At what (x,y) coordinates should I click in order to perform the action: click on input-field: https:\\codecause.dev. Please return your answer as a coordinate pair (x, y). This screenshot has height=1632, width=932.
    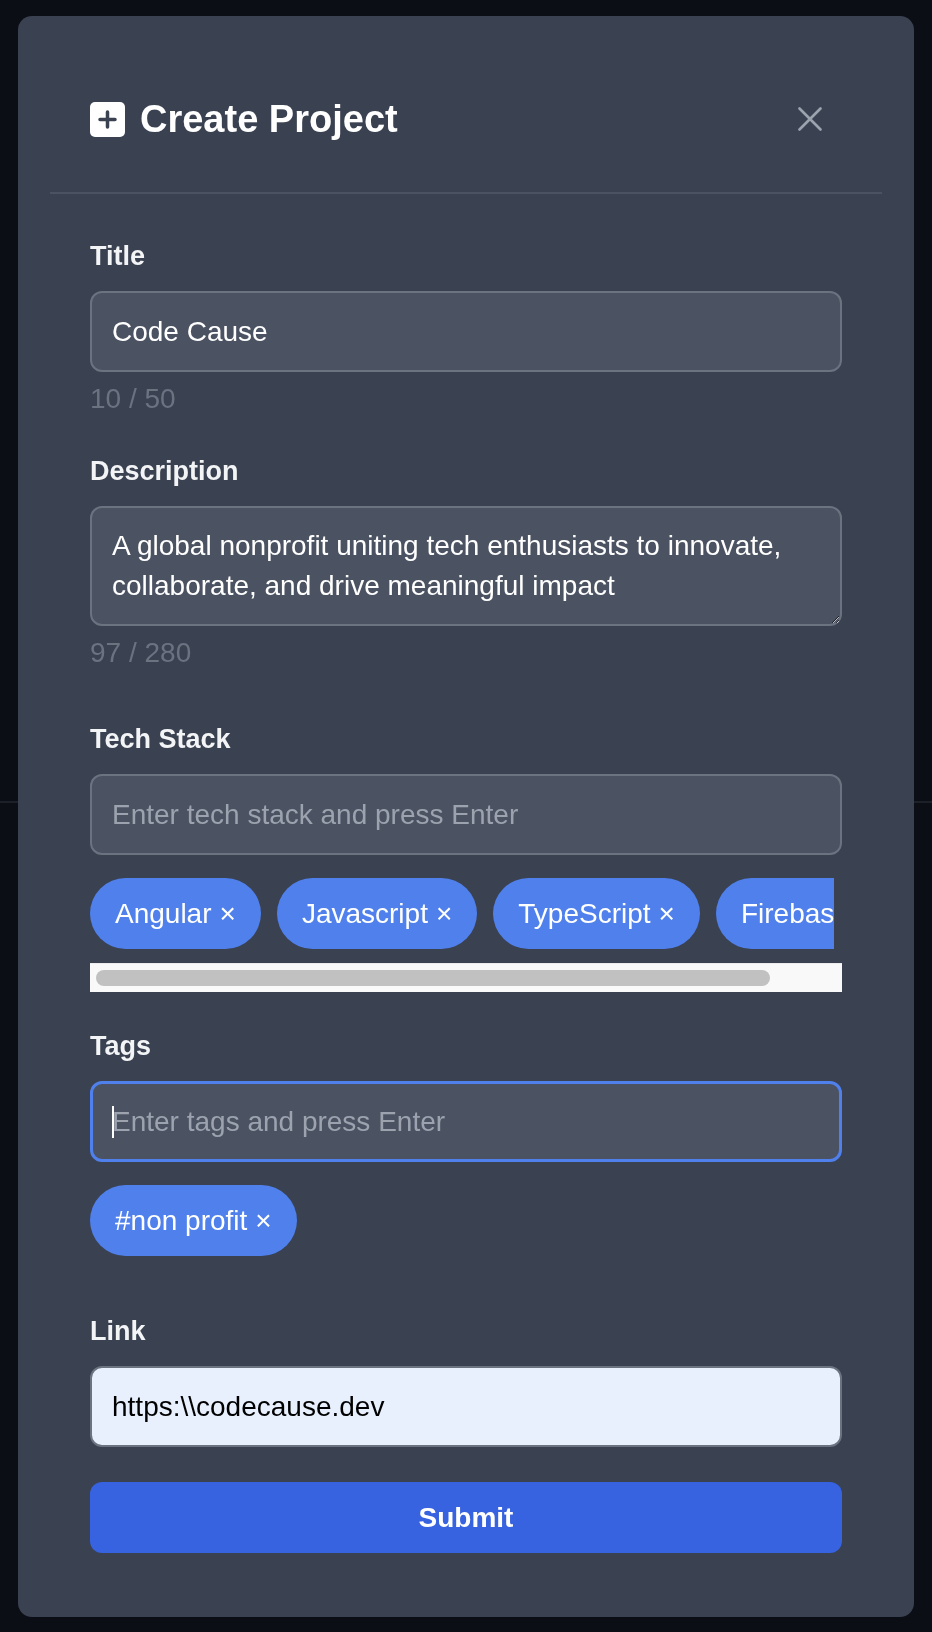
    Looking at the image, I should click on (466, 1406).